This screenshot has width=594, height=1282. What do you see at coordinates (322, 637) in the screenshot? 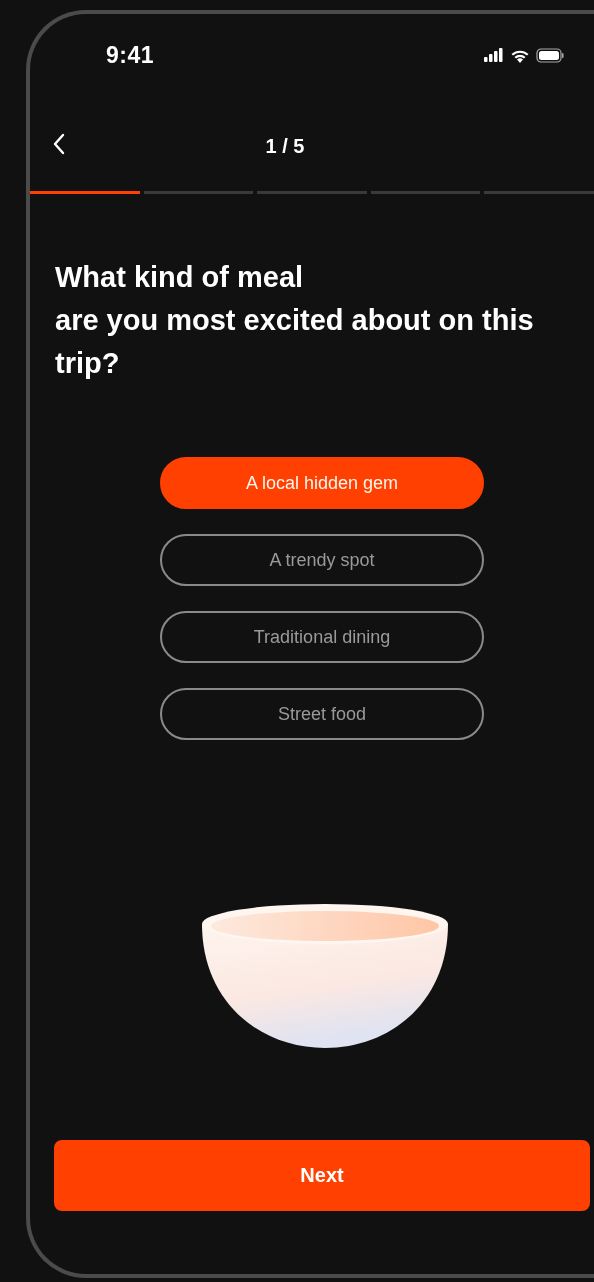
I see `answer-option: Traditional dining` at bounding box center [322, 637].